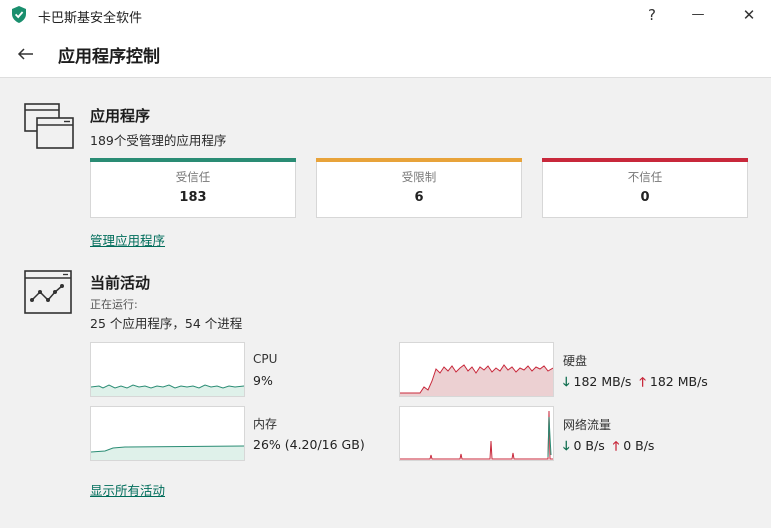 This screenshot has width=771, height=528. Describe the element at coordinates (166, 323) in the screenshot. I see `running-value: 25 个应用程序，54 个进程` at that location.